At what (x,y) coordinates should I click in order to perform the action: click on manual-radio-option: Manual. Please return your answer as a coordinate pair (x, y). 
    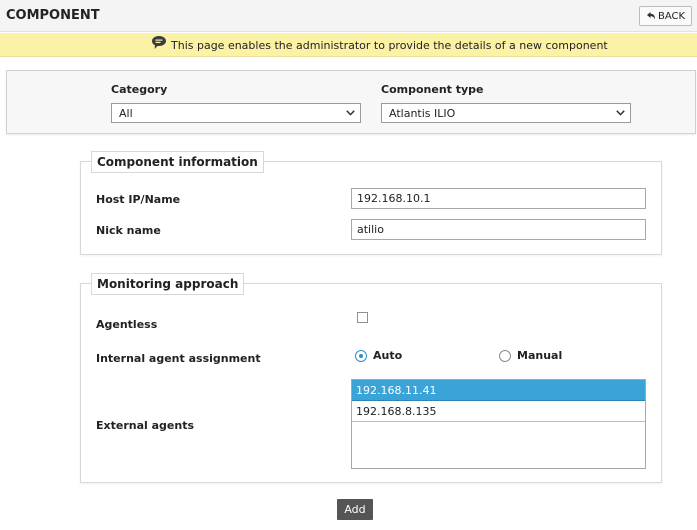
    Looking at the image, I should click on (530, 355).